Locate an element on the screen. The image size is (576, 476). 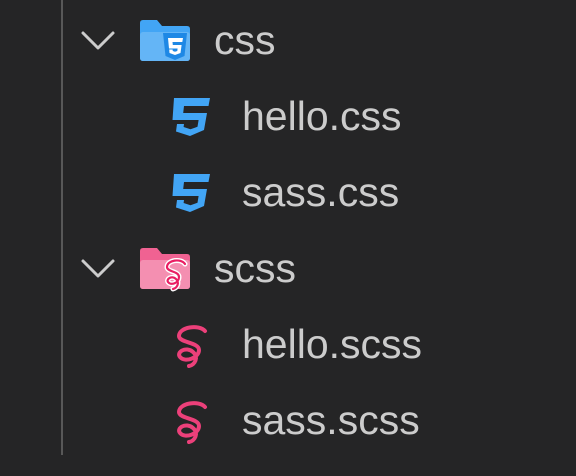
folder-label: css is located at coordinates (245, 40).